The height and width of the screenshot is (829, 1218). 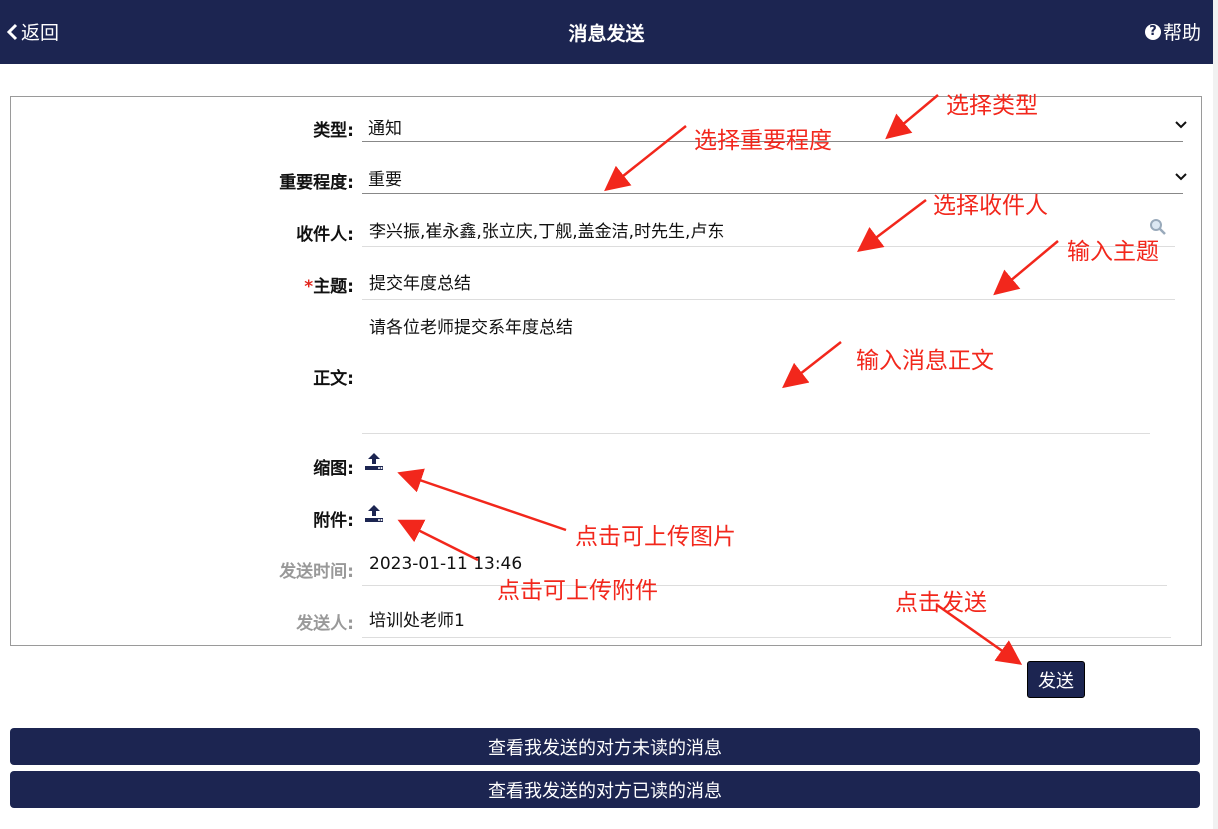 I want to click on subject-label: *主题:, so click(x=329, y=287).